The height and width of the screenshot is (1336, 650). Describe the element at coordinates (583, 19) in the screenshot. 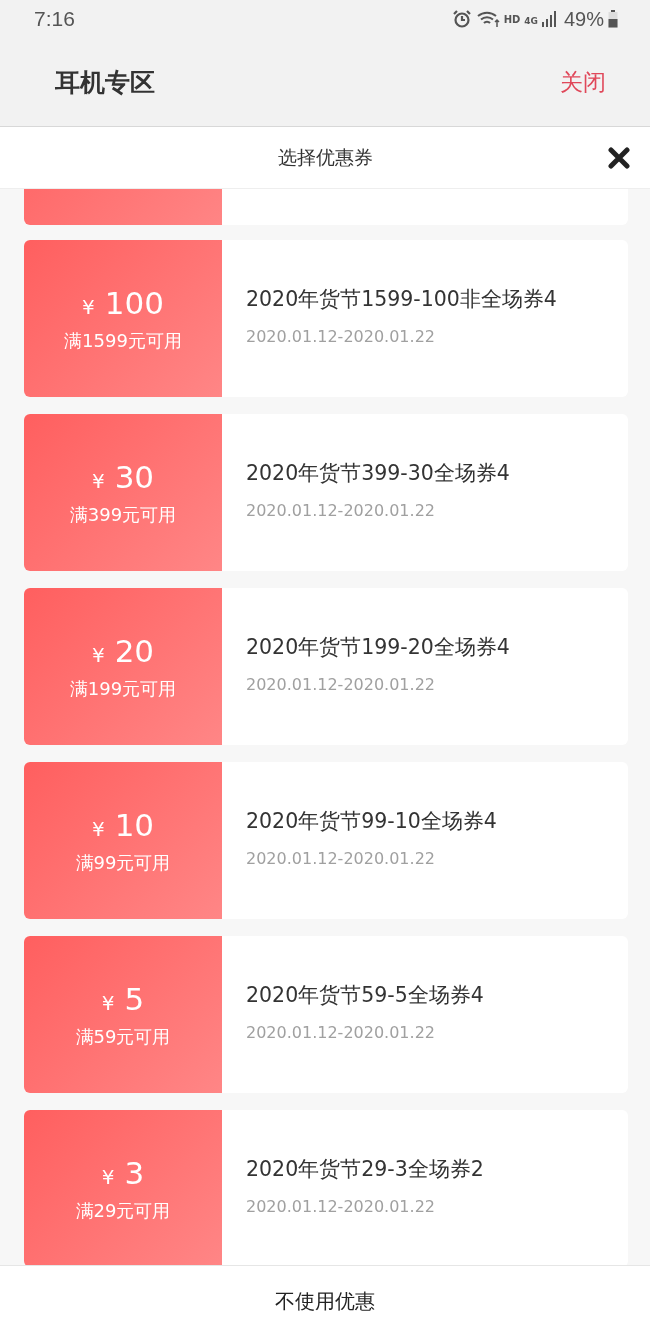

I see `battery-percent: 49%` at that location.